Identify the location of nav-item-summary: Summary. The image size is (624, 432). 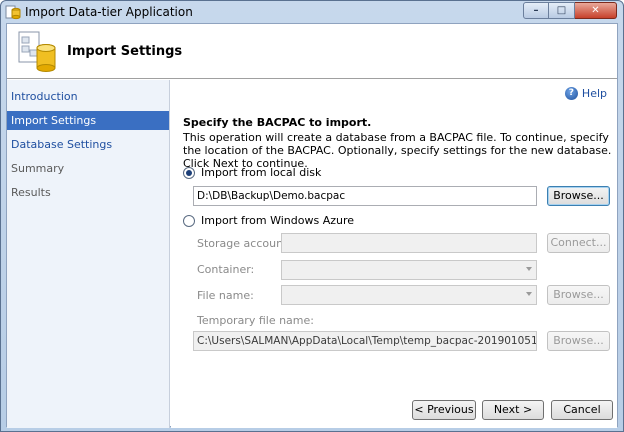
(38, 168).